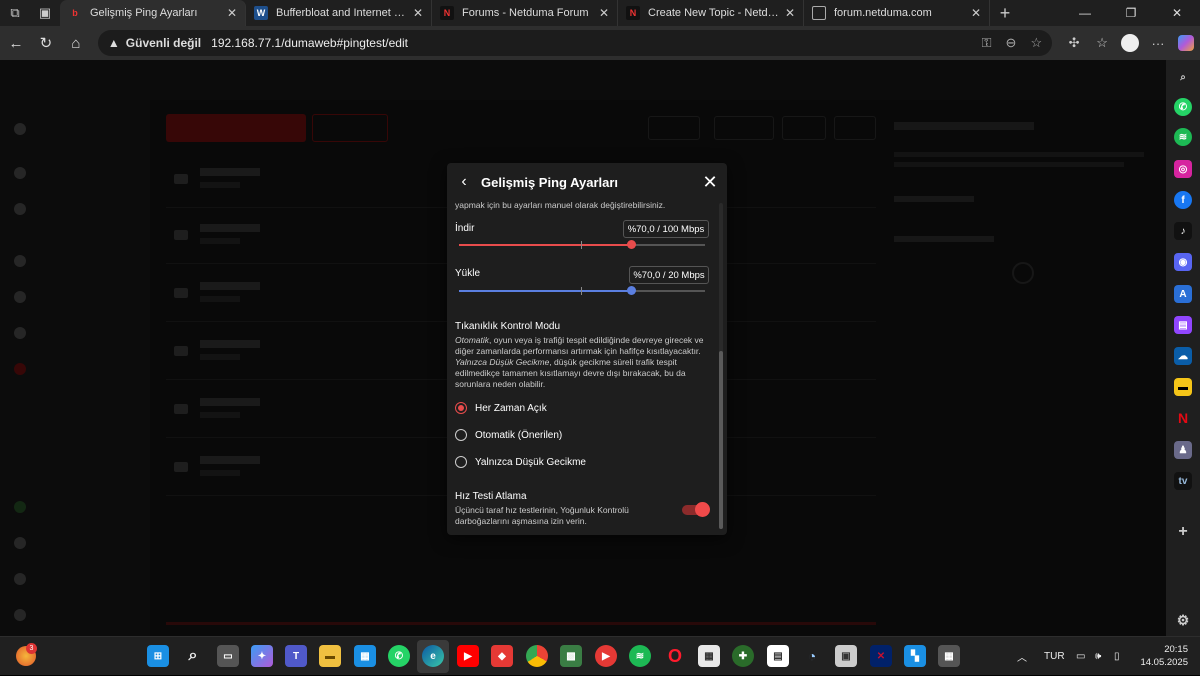  Describe the element at coordinates (1085, 13) in the screenshot. I see `minimize-icon: —` at that location.